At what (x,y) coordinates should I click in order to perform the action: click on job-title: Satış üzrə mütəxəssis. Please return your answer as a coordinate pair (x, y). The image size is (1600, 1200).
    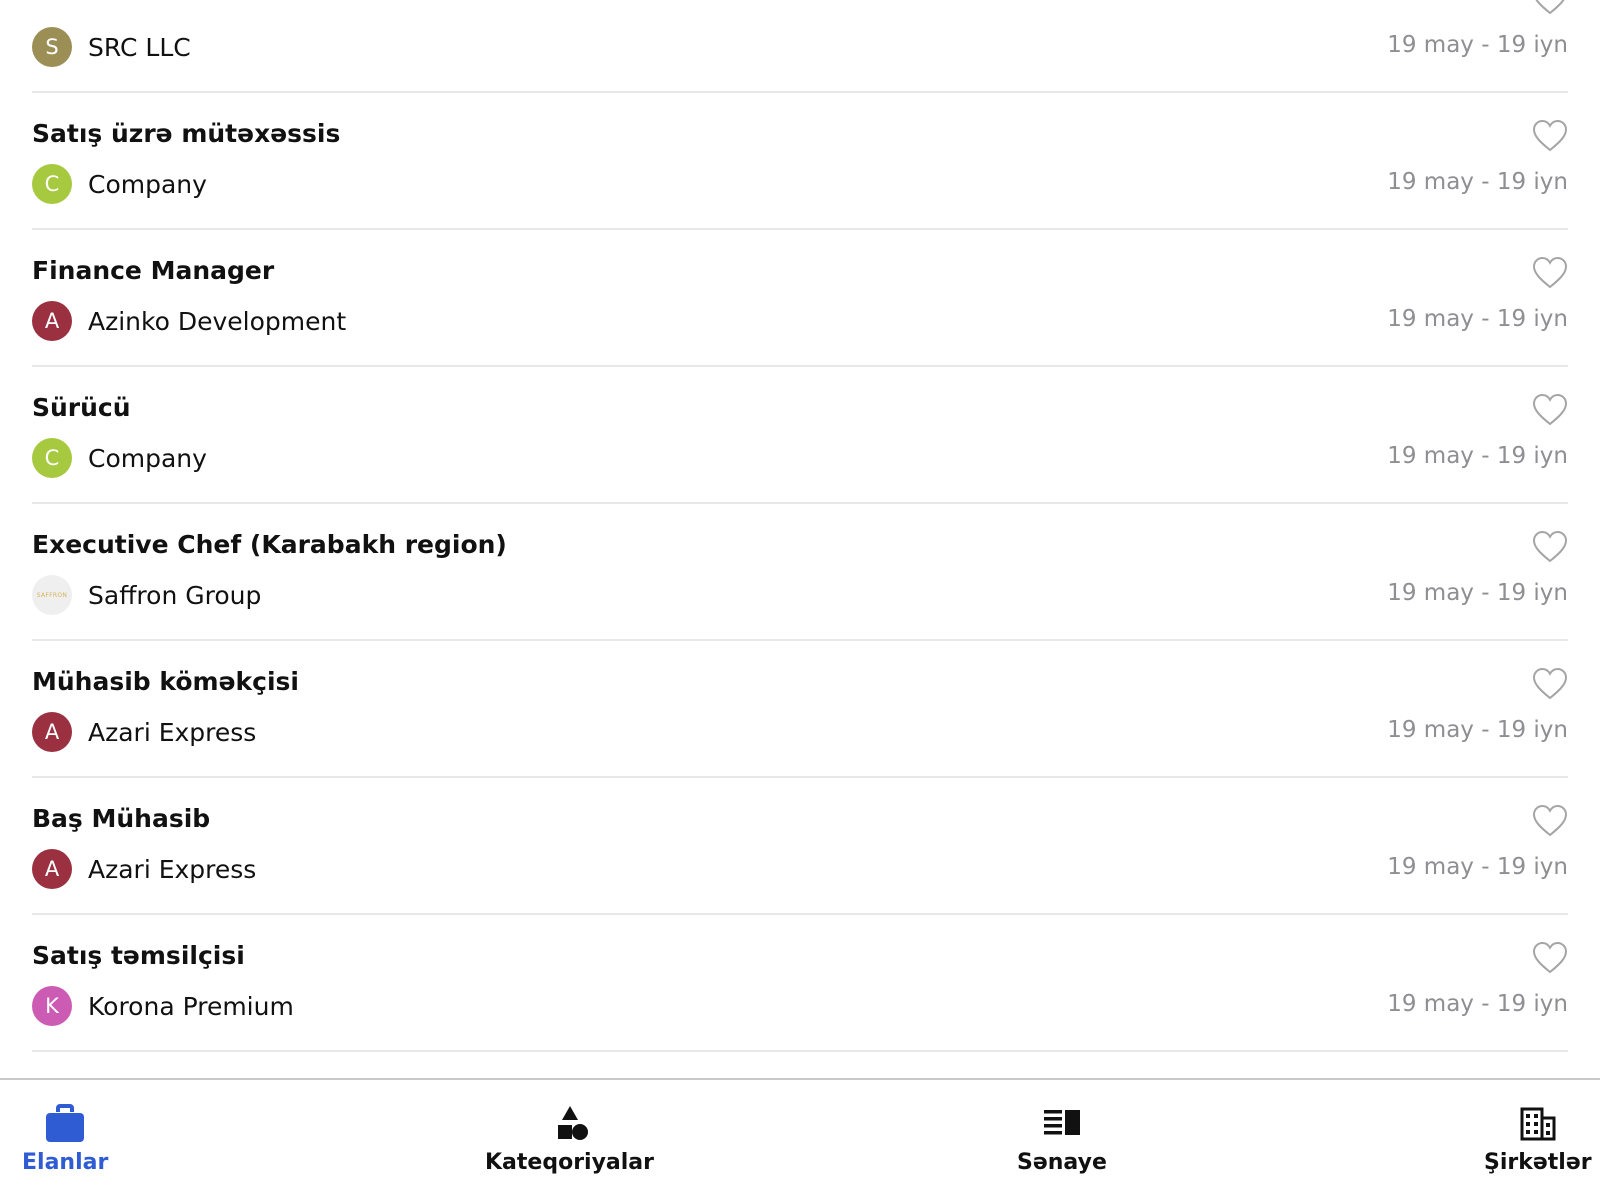
    Looking at the image, I should click on (186, 133).